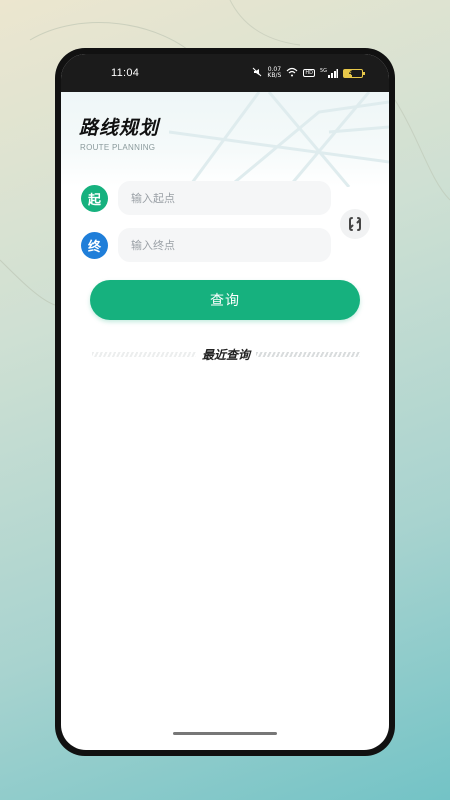 The width and height of the screenshot is (450, 800). I want to click on query-button: 查询, so click(225, 300).